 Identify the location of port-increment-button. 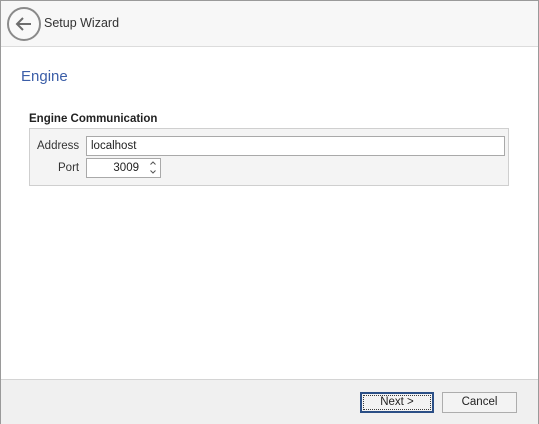
(153, 163).